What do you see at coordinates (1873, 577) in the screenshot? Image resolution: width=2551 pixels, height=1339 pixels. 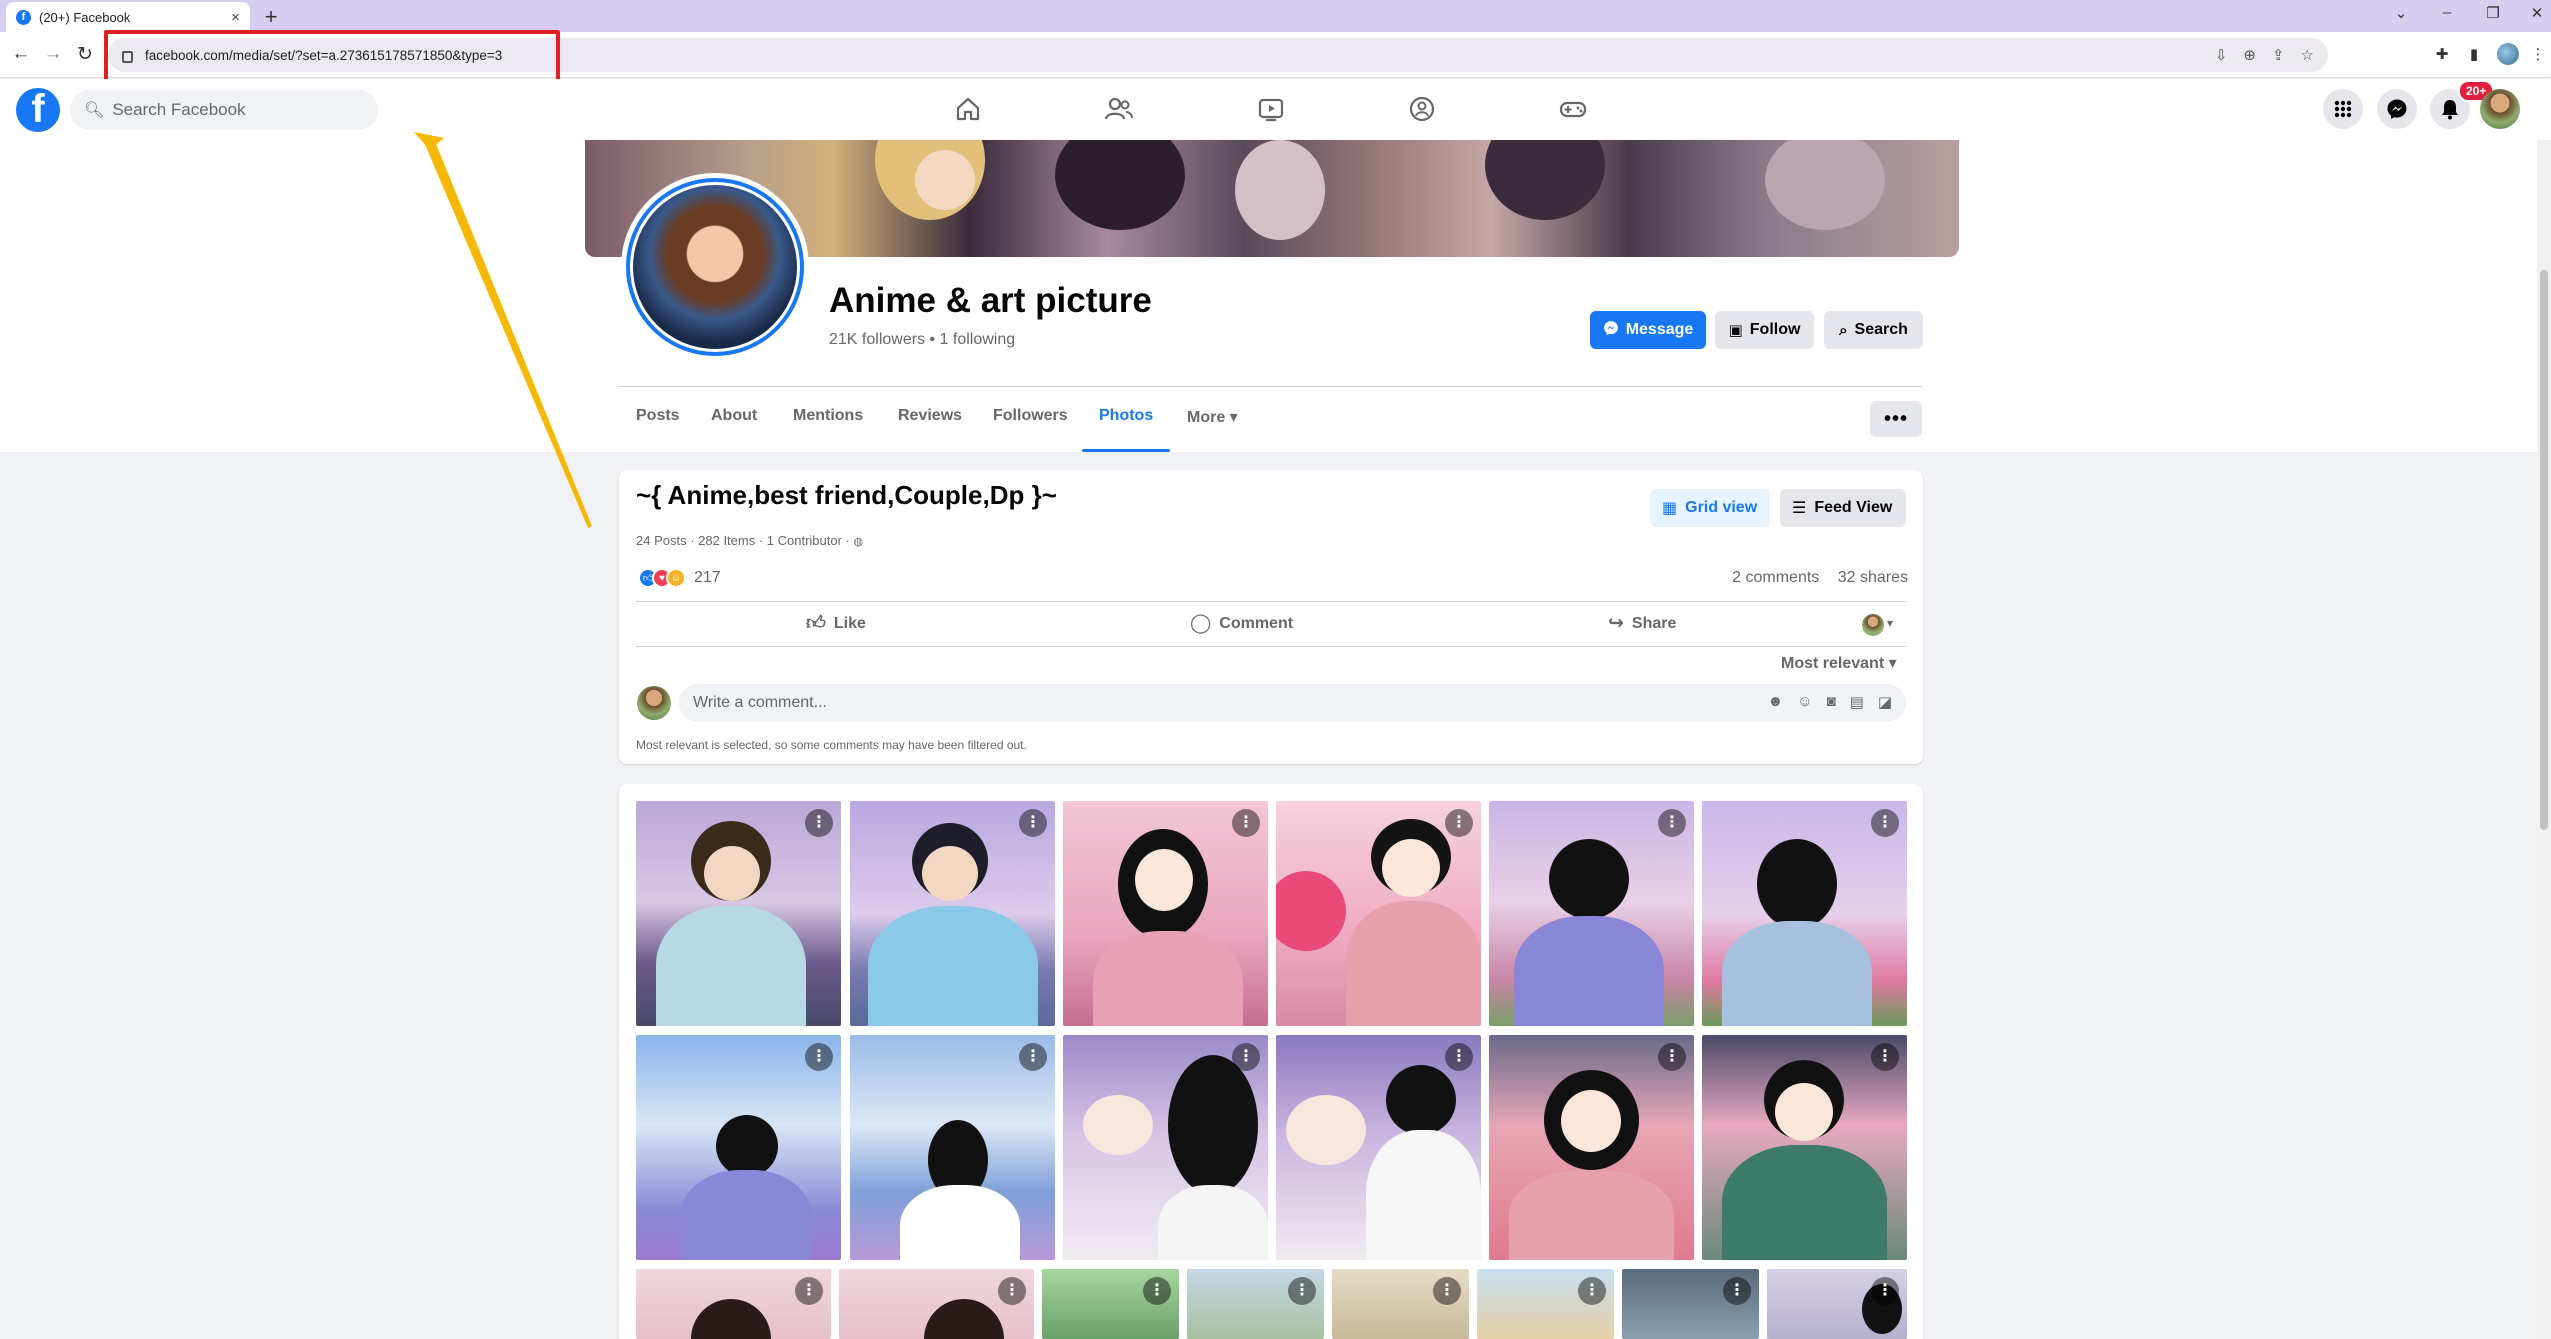 I see `shares-count: 32 shares` at bounding box center [1873, 577].